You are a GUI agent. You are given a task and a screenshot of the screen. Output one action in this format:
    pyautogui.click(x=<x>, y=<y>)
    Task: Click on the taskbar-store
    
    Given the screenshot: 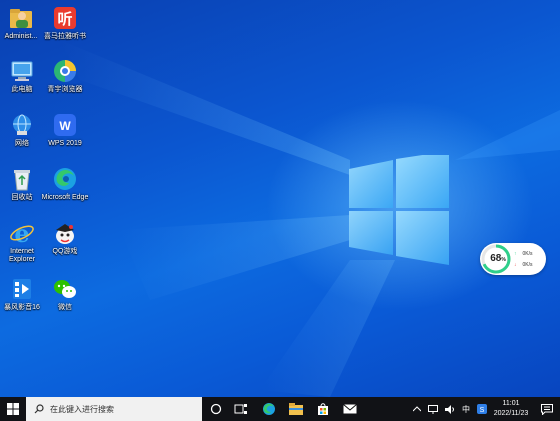 What is the action you would take?
    pyautogui.click(x=323, y=409)
    